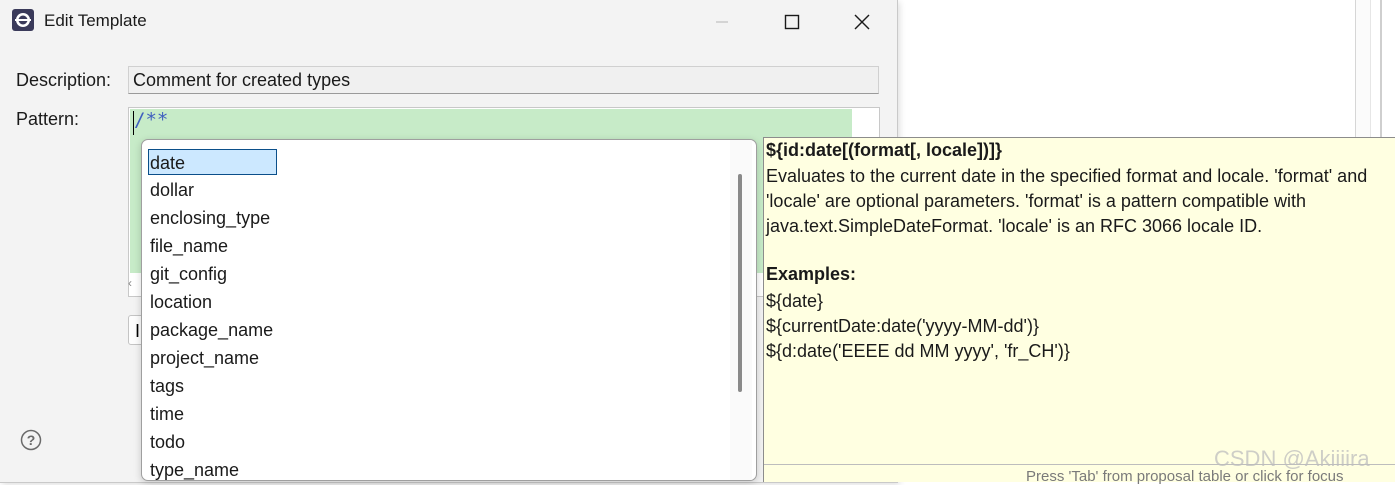 The height and width of the screenshot is (485, 1395). What do you see at coordinates (188, 274) in the screenshot?
I see `proposal-item: git_config` at bounding box center [188, 274].